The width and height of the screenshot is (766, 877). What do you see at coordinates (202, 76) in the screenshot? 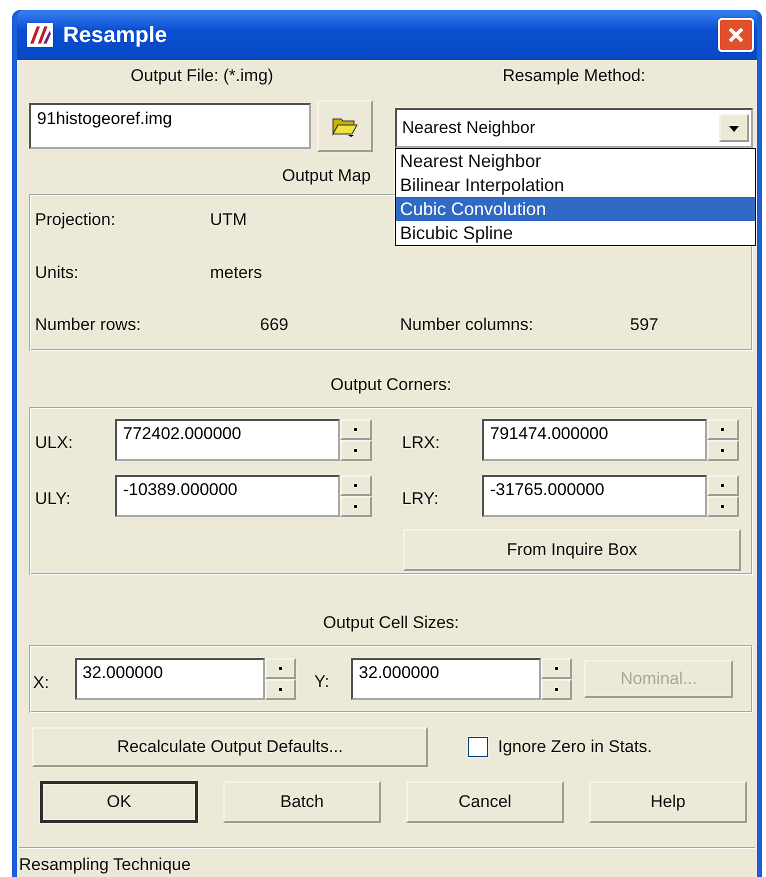
I see `output-file-label: Output File: (*.img)` at bounding box center [202, 76].